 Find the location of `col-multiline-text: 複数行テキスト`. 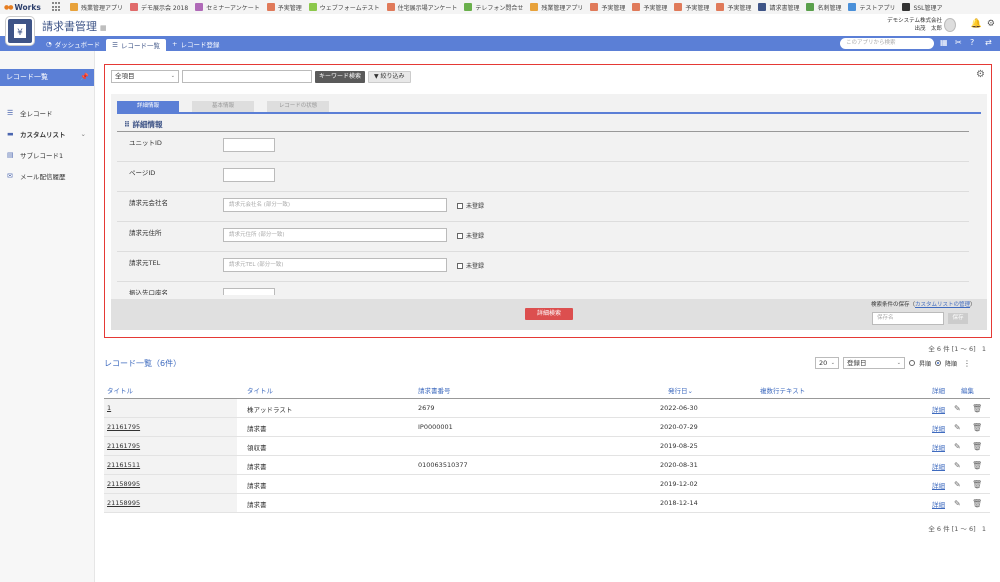

col-multiline-text: 複数行テキスト is located at coordinates (782, 390).